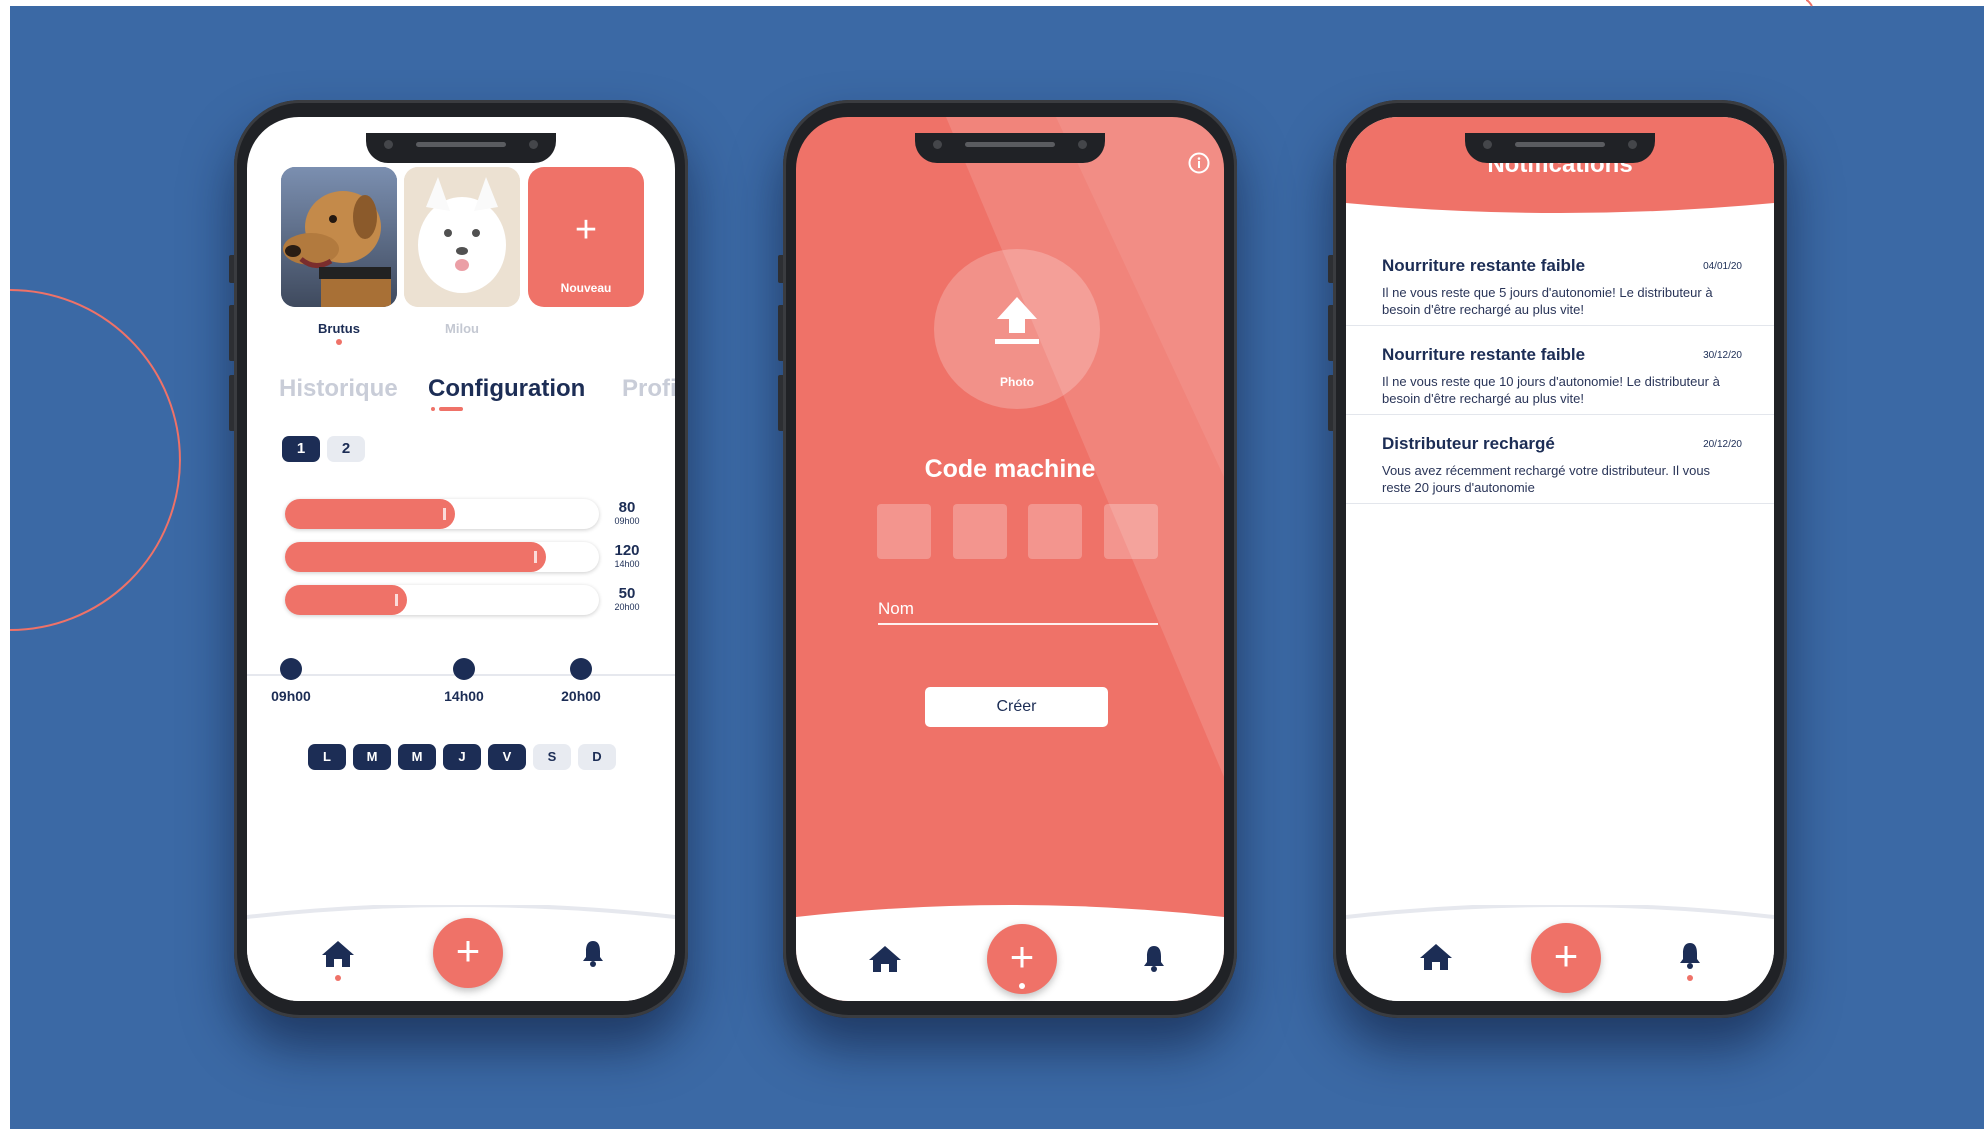 The image size is (1984, 1129). Describe the element at coordinates (417, 757) in the screenshot. I see `day-toggle-wednesday: M` at that location.